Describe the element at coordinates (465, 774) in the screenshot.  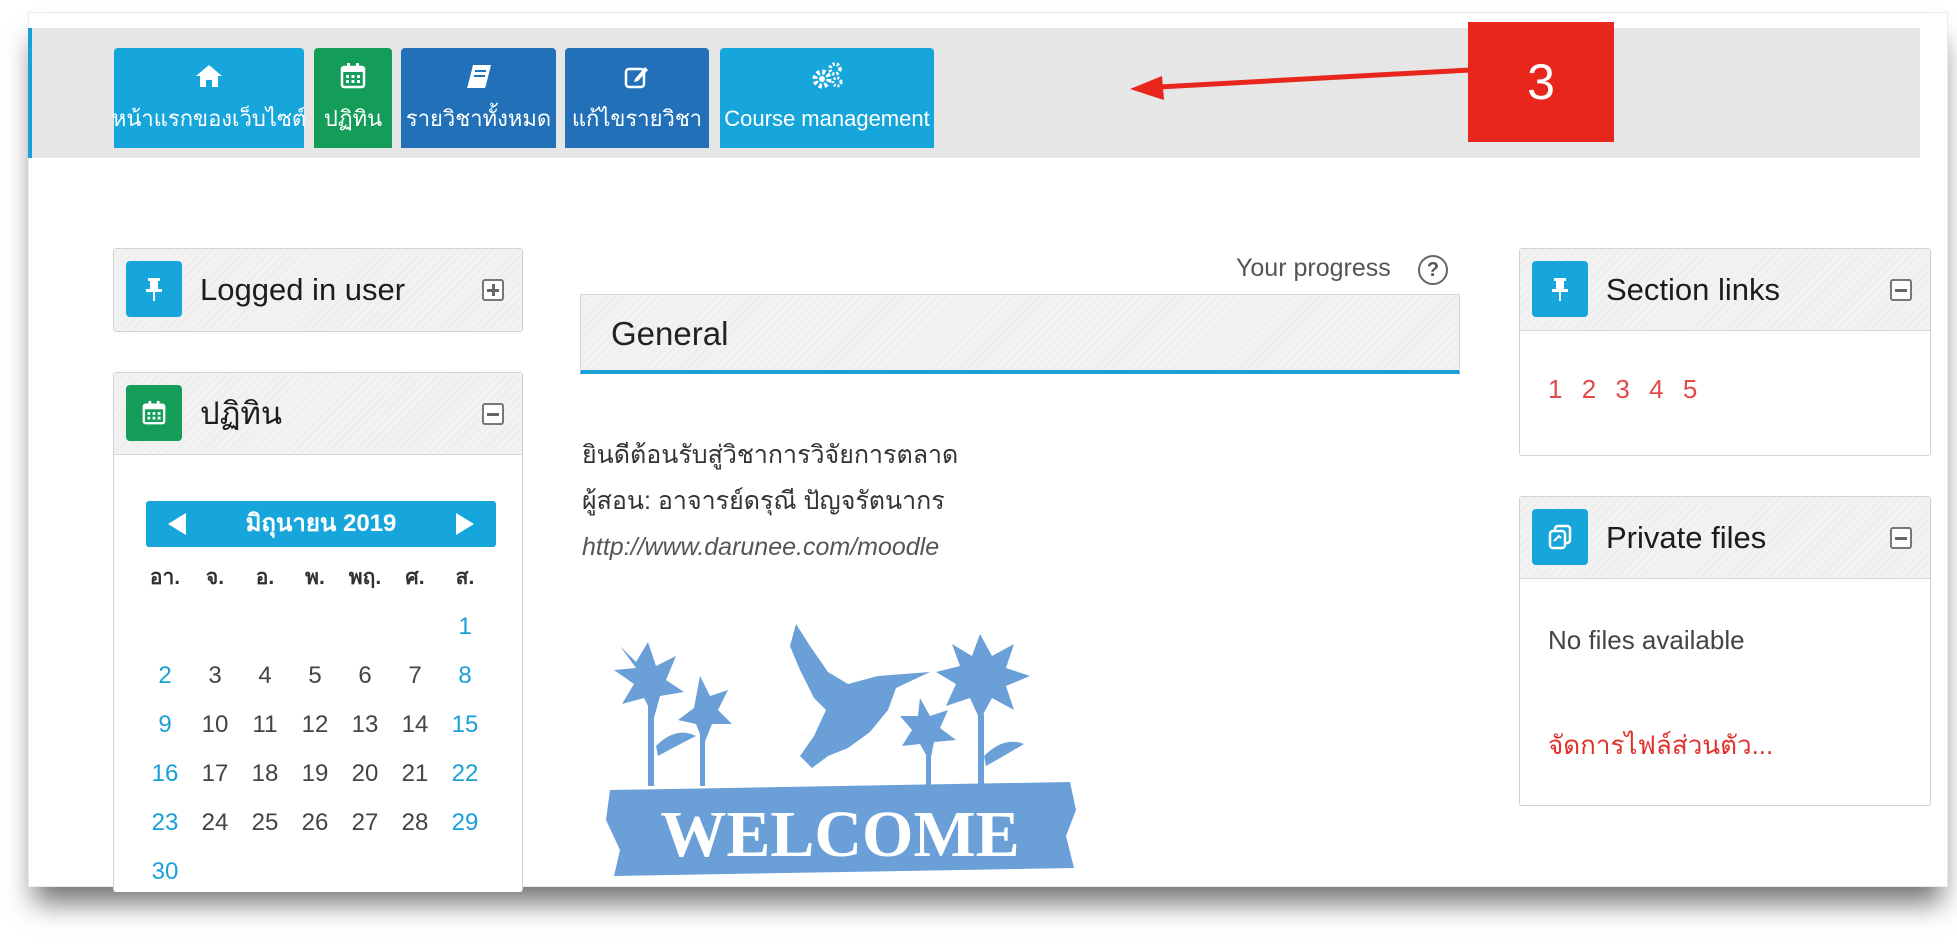
I see `calendar-day: 22` at that location.